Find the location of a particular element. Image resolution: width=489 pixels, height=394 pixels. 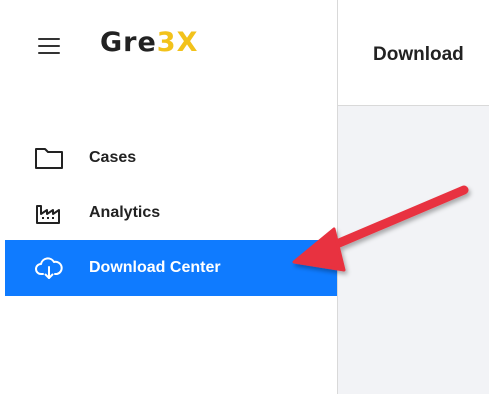

cloud-download-icon is located at coordinates (49, 268).